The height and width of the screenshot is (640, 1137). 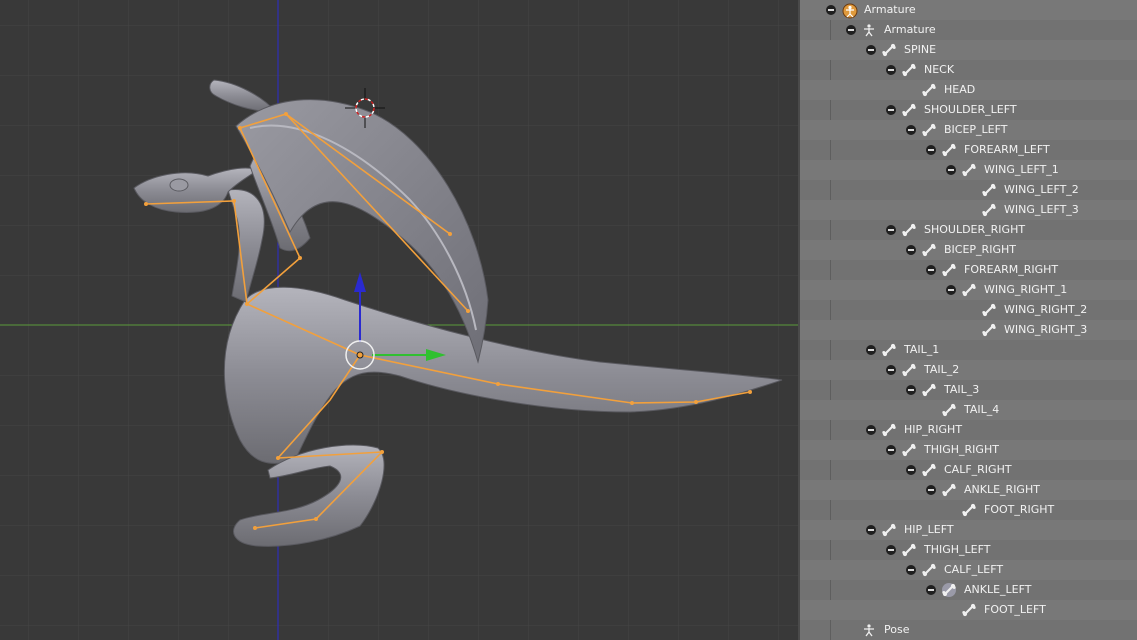 What do you see at coordinates (968, 70) in the screenshot?
I see `outliner-item-neck: NECK` at bounding box center [968, 70].